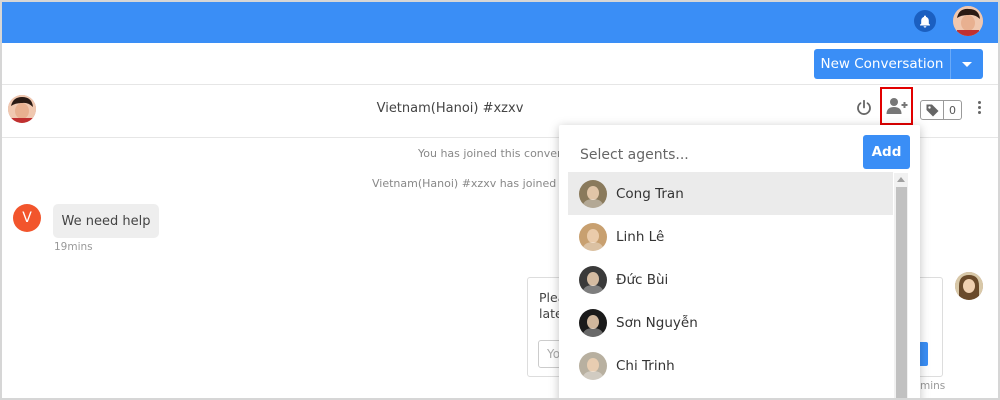  What do you see at coordinates (925, 21) in the screenshot?
I see `bell-icon` at bounding box center [925, 21].